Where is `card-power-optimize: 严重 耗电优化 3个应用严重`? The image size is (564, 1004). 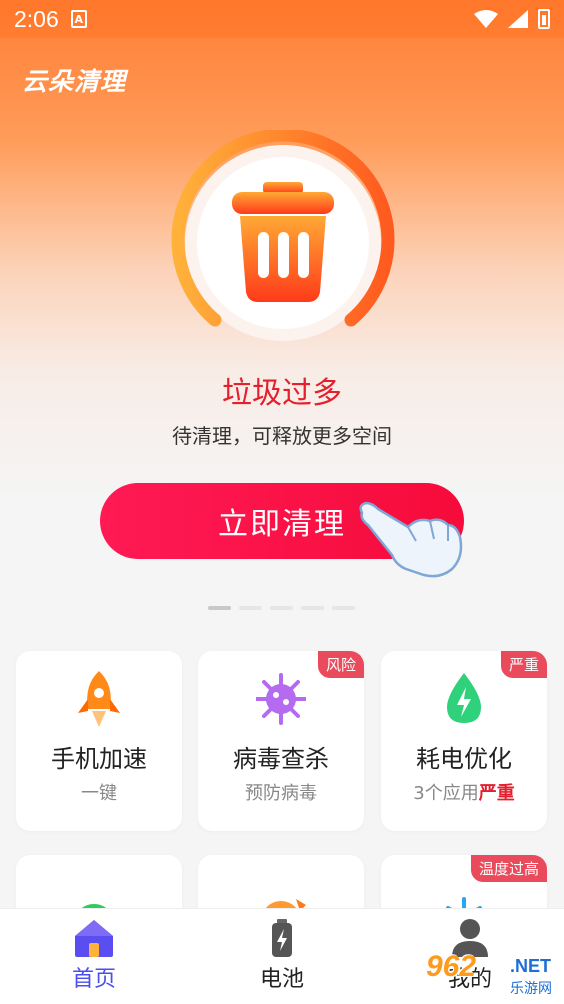
card-power-optimize: 严重 耗电优化 3个应用严重 is located at coordinates (464, 741).